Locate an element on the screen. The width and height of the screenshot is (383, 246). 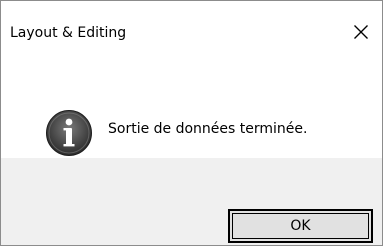
window-title: Layout & Editing is located at coordinates (68, 33).